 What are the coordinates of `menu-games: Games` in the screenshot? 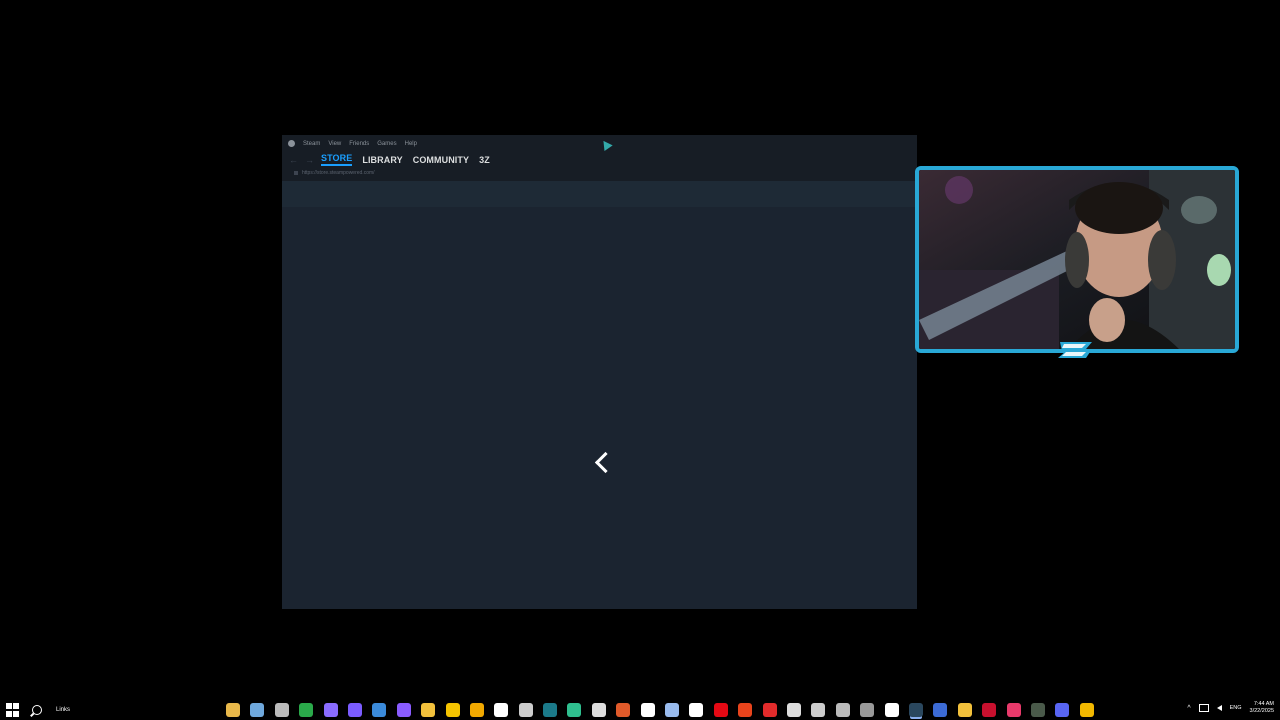 It's located at (386, 144).